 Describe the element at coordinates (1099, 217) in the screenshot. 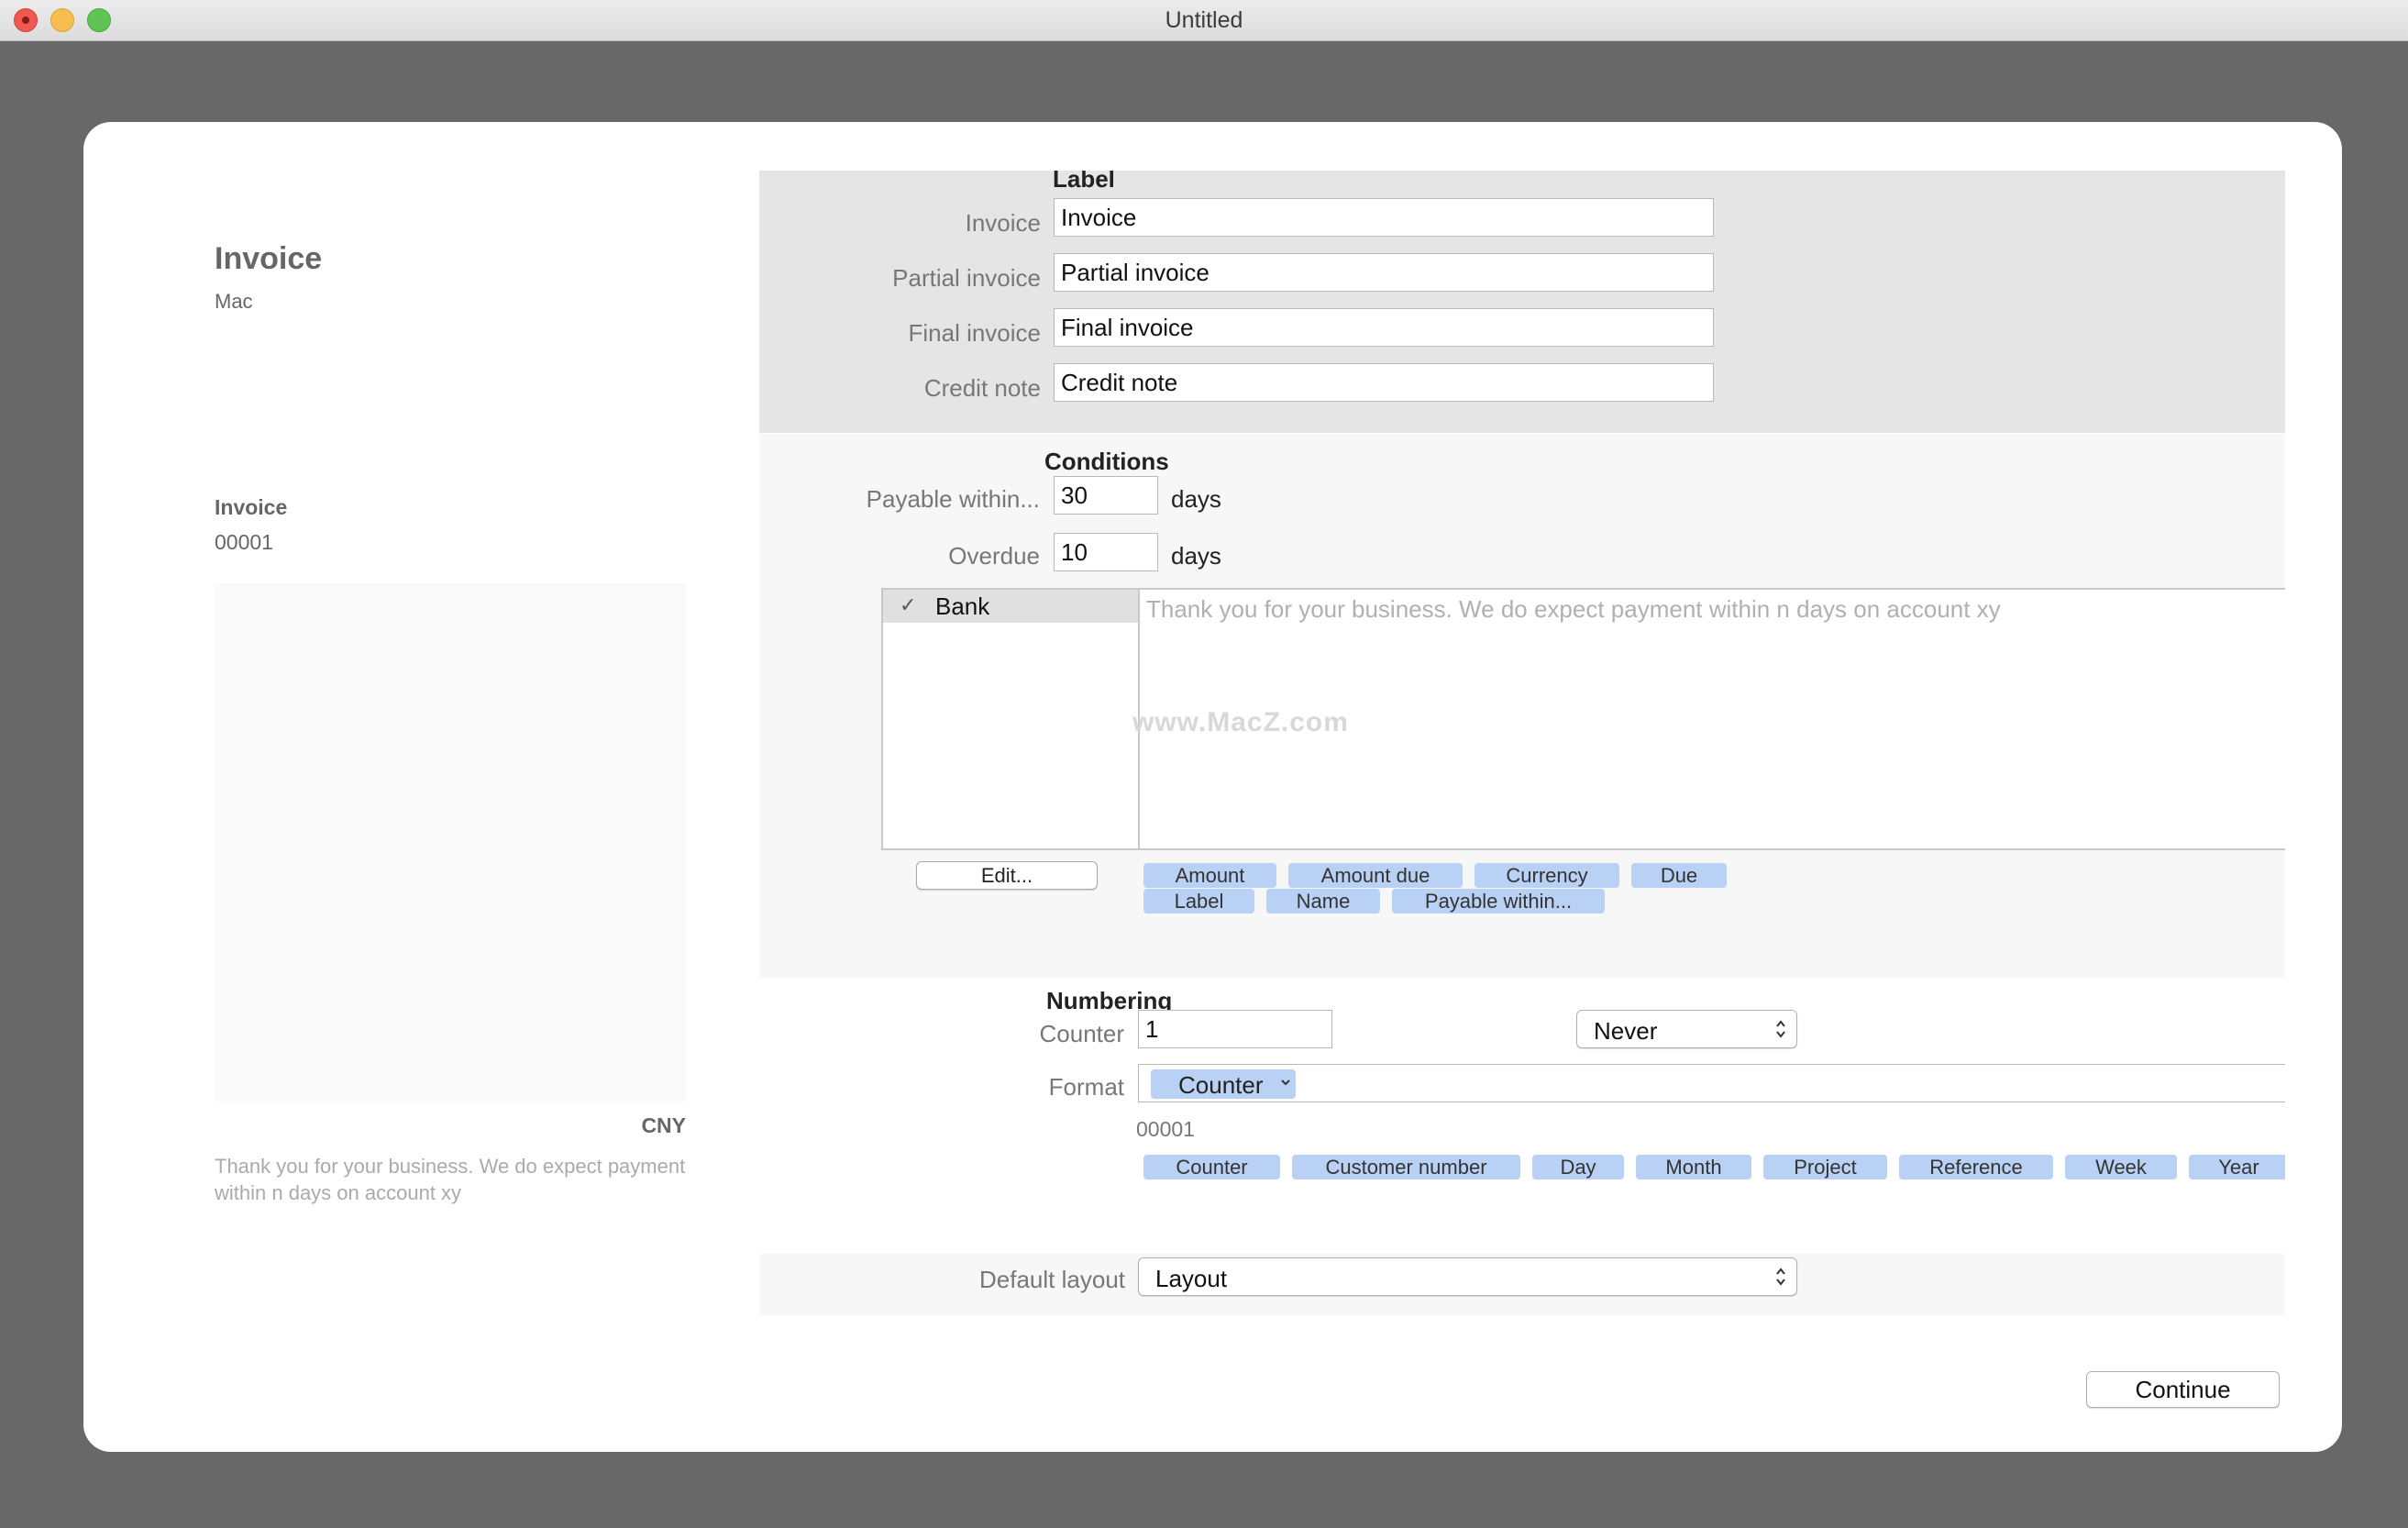

I see `invoice-label-value: Invoice` at that location.